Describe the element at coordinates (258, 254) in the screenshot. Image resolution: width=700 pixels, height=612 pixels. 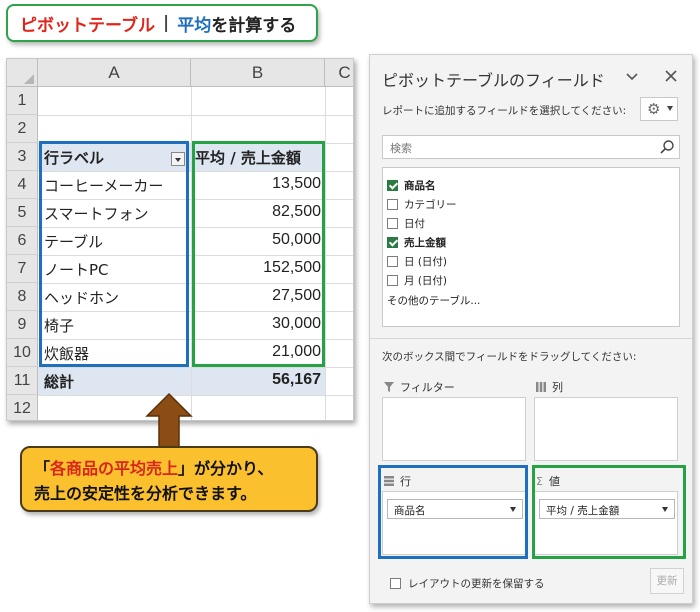
I see `values-highlight` at that location.